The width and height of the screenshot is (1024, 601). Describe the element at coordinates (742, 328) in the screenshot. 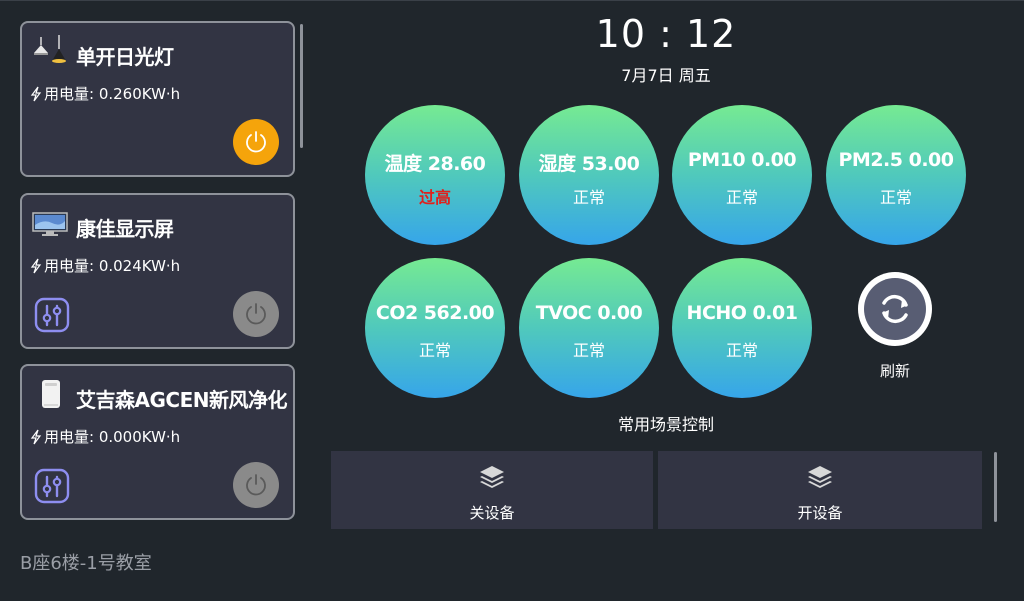

I see `sensor-hcho: HCHO 0.01 正常` at that location.